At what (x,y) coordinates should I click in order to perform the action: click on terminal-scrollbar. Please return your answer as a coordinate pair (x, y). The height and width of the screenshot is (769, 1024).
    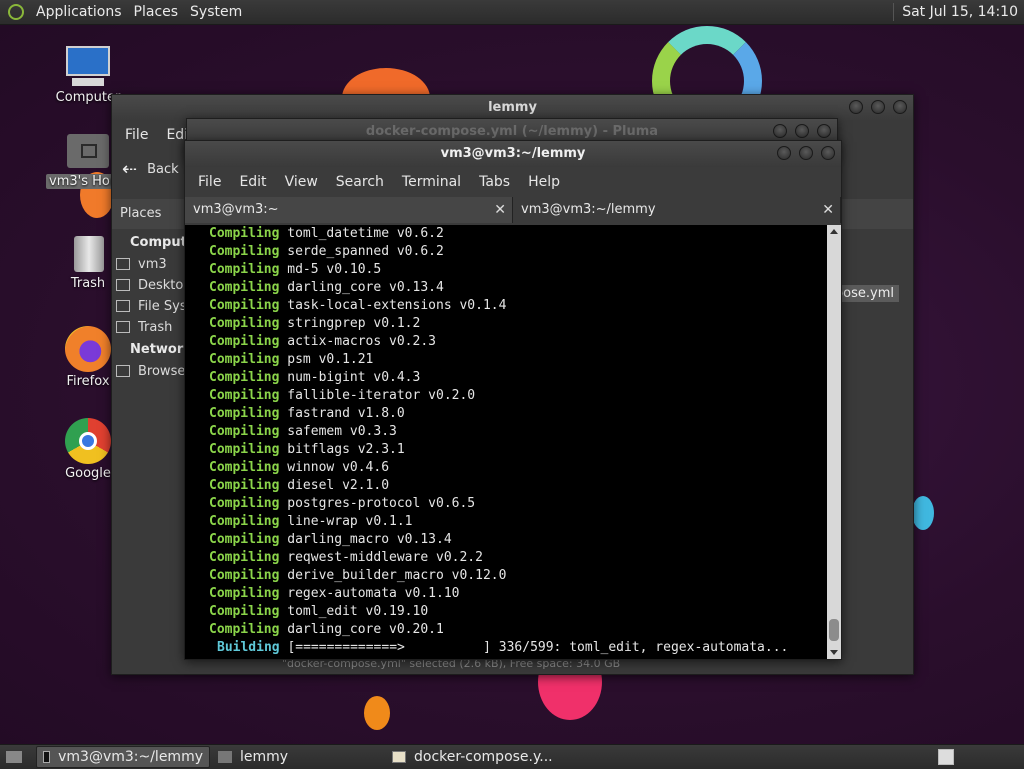
    Looking at the image, I should click on (834, 442).